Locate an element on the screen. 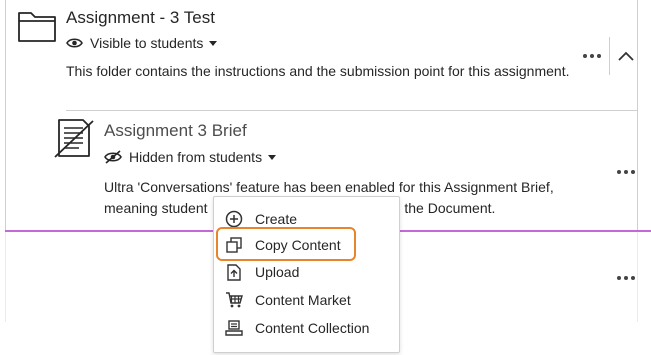 The image size is (651, 355). upload-icon is located at coordinates (234, 272).